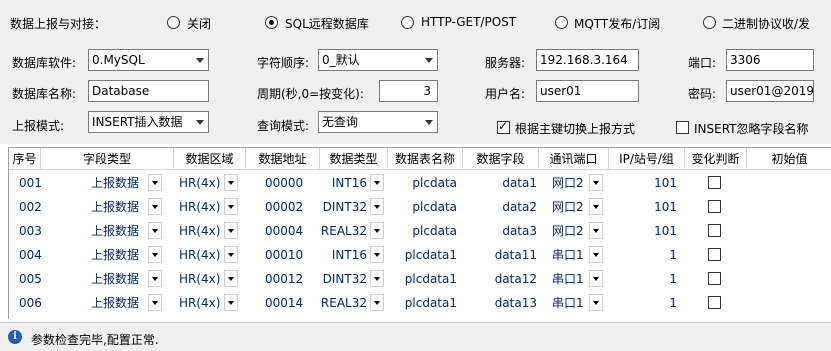  I want to click on cell-address: 00014, so click(284, 303).